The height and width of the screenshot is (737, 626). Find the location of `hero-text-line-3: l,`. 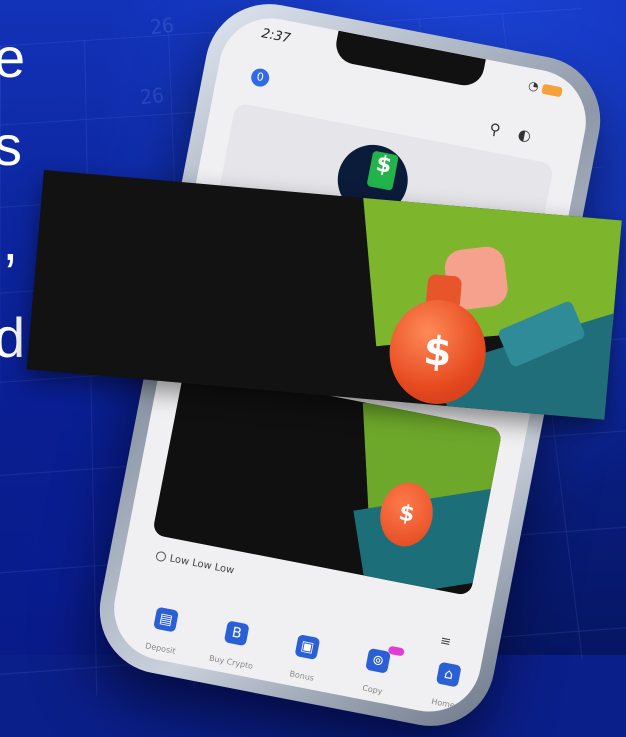

hero-text-line-3: l, is located at coordinates (9, 240).